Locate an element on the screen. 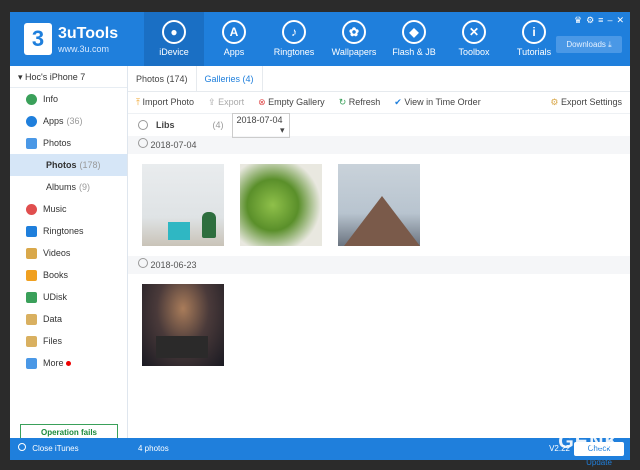  close-itunes-label: Close iTunes is located at coordinates (55, 448).